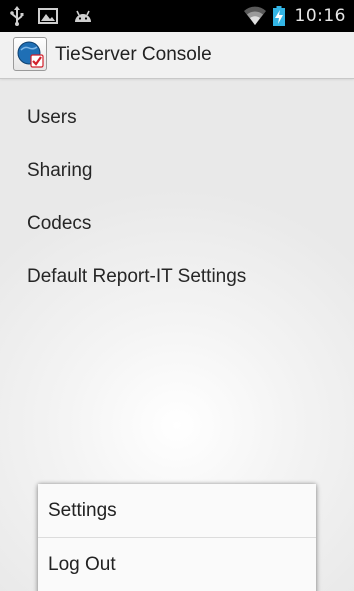 The height and width of the screenshot is (591, 354). I want to click on action-bar: TieServer Console, so click(177, 55).